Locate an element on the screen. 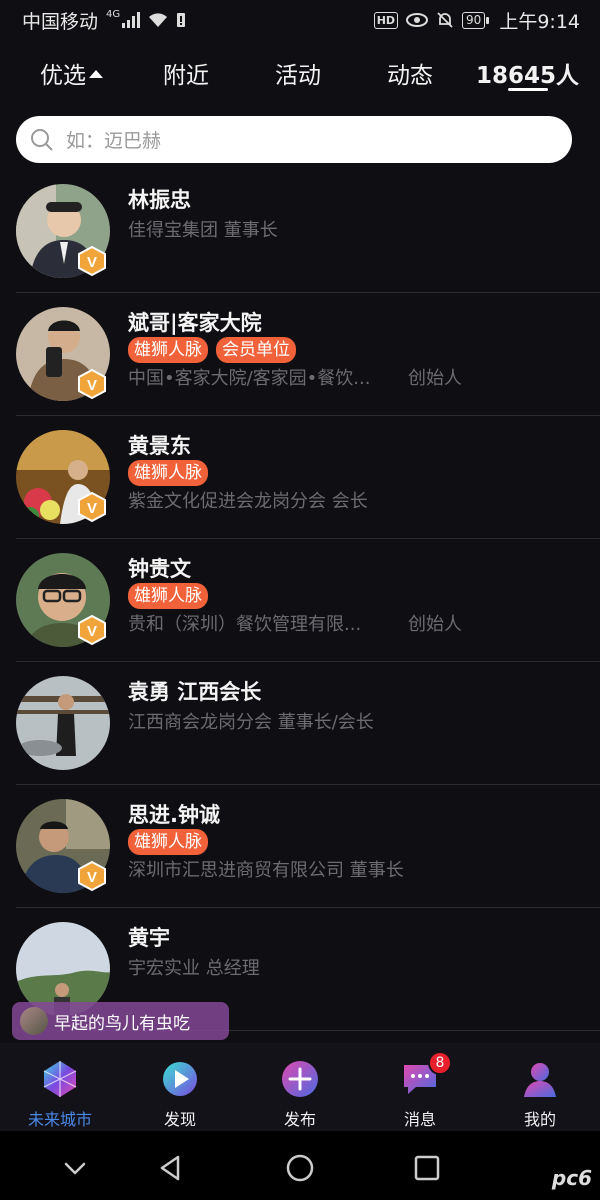  tag-group: 雄狮人脉 会员单位 is located at coordinates (212, 350).